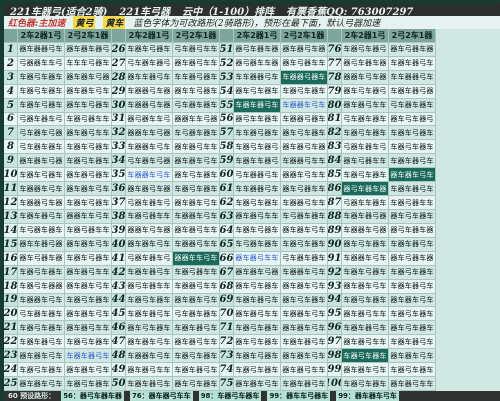 The image size is (500, 401). Describe the element at coordinates (149, 286) in the screenshot. I see `cell-value: 器弓车器车车` at that location.